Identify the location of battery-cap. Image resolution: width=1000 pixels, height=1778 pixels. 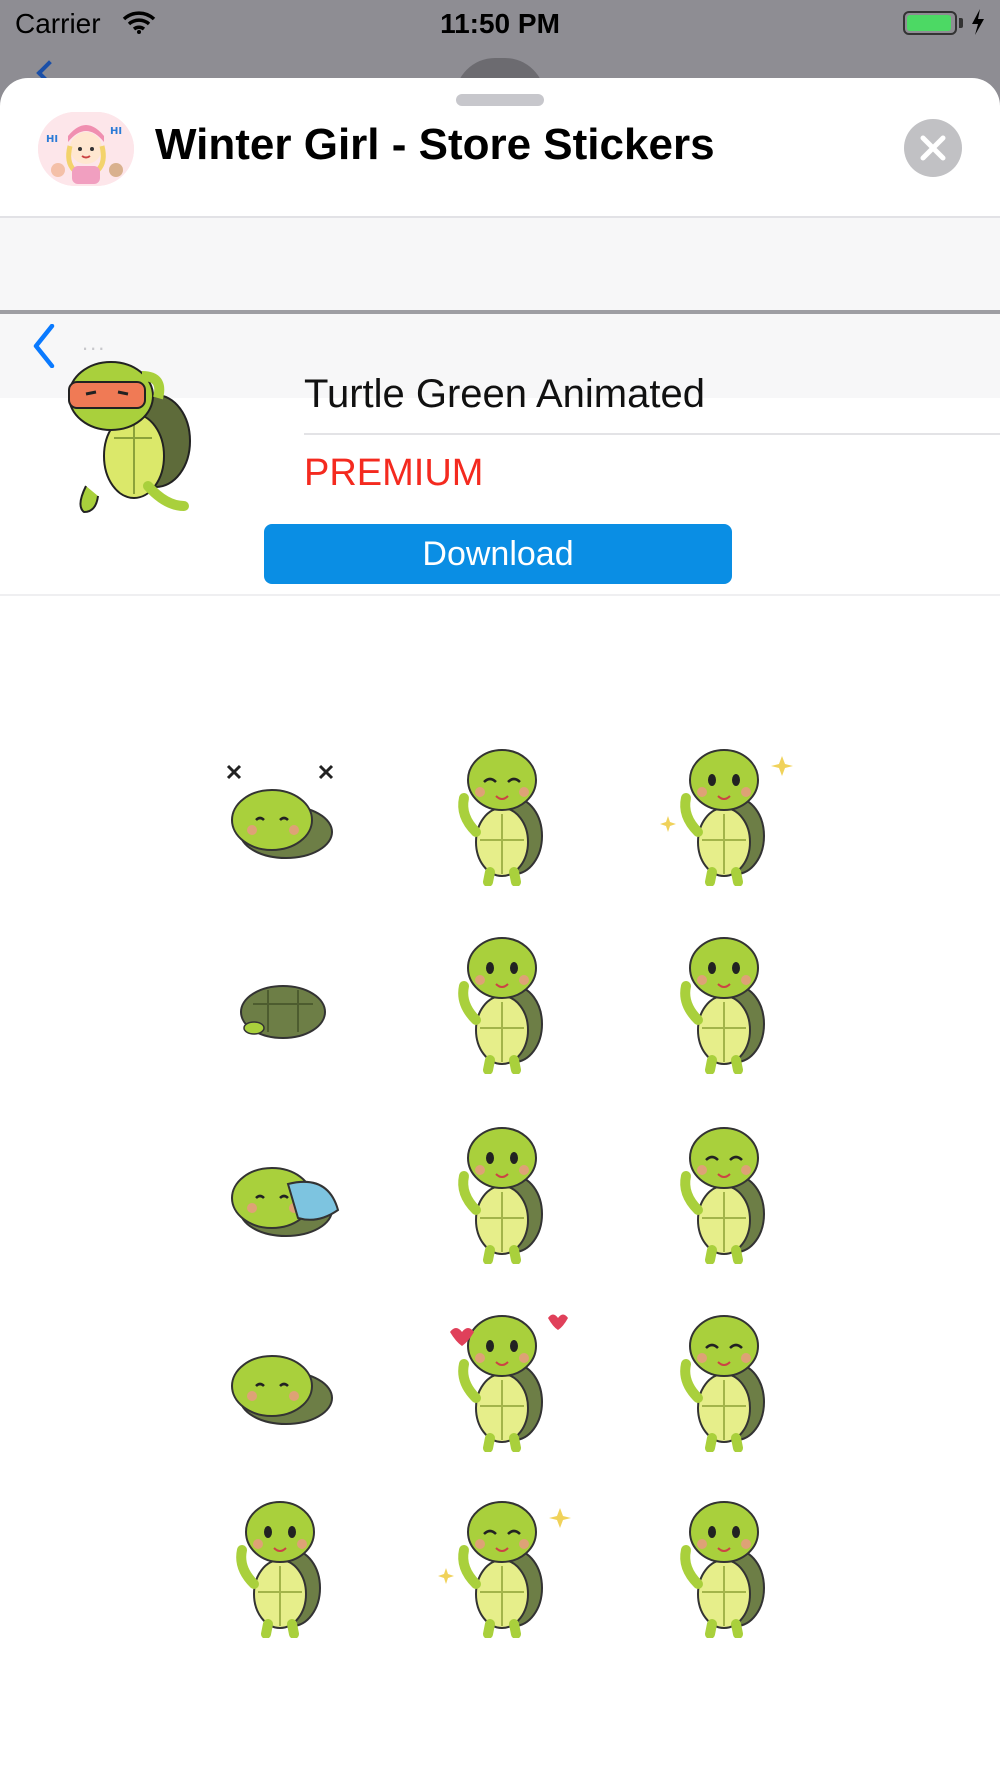
(961, 23).